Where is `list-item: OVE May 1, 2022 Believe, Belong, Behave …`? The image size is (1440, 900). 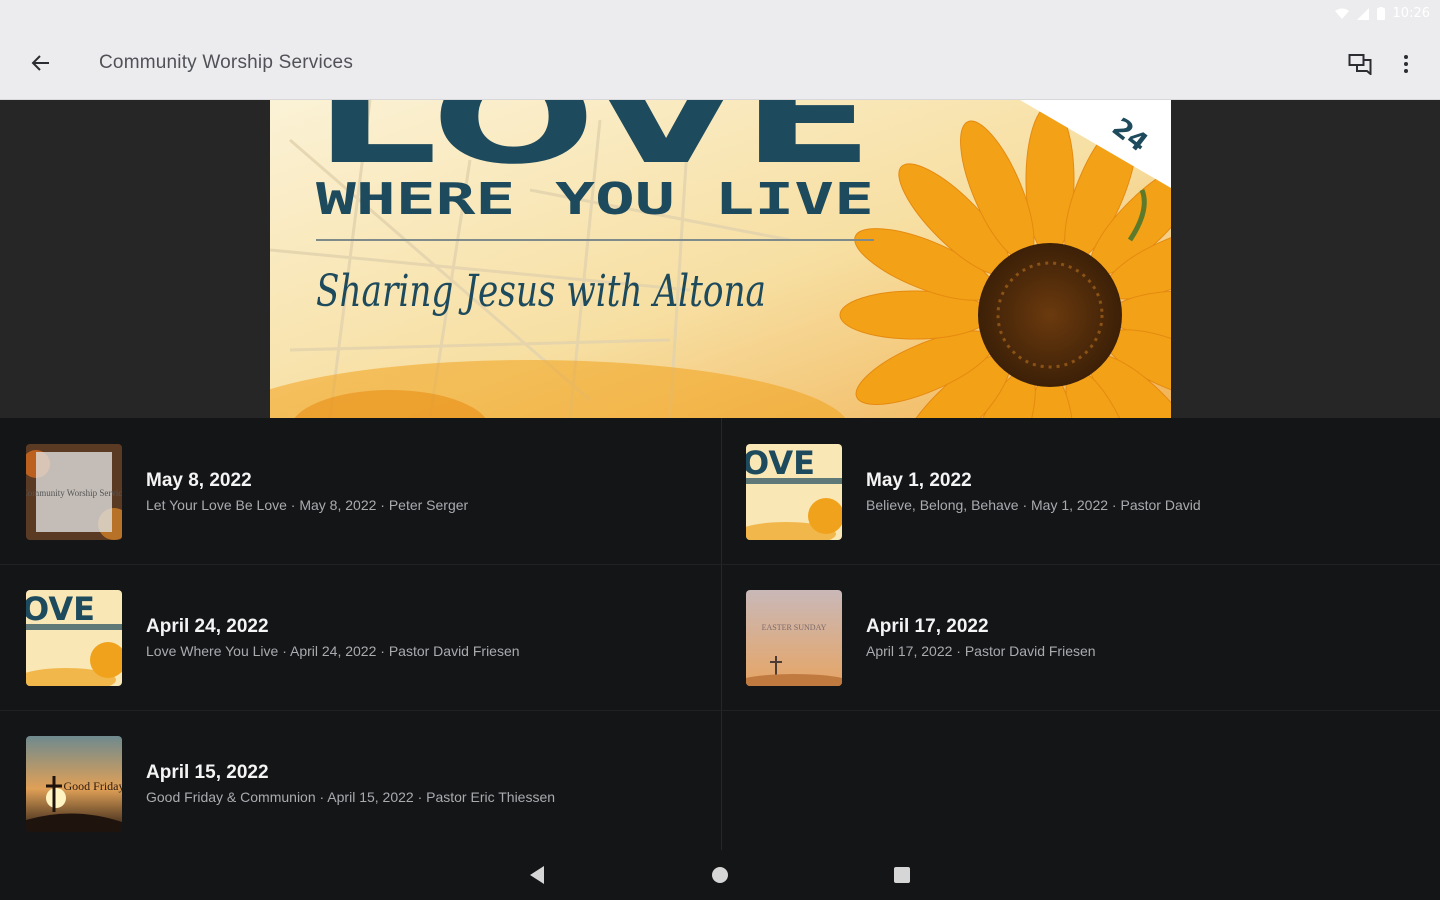 list-item: OVE May 1, 2022 Believe, Belong, Behave … is located at coordinates (1080, 491).